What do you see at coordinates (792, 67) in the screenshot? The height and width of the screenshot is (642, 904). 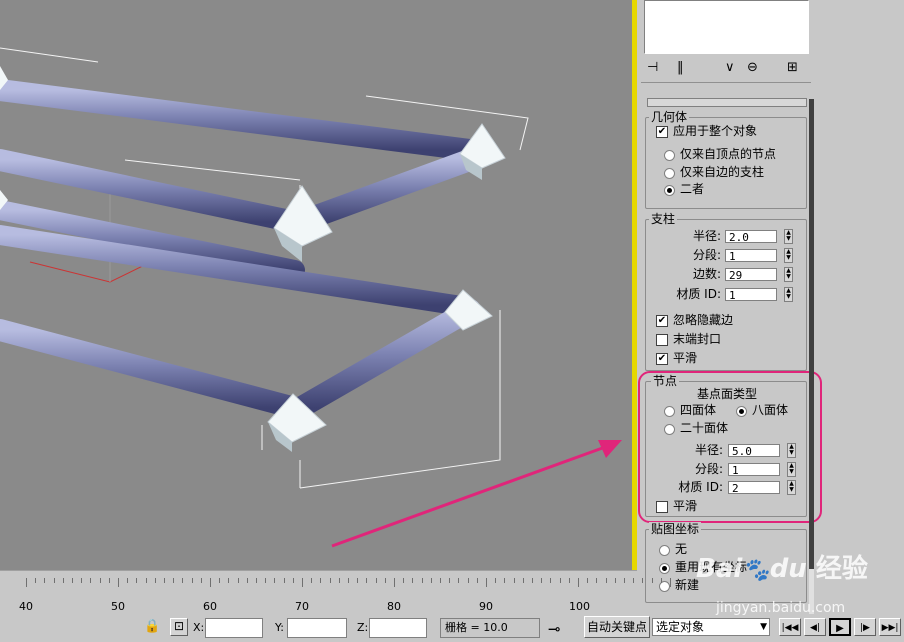 I see `configure-sets-icon: ⊞` at bounding box center [792, 67].